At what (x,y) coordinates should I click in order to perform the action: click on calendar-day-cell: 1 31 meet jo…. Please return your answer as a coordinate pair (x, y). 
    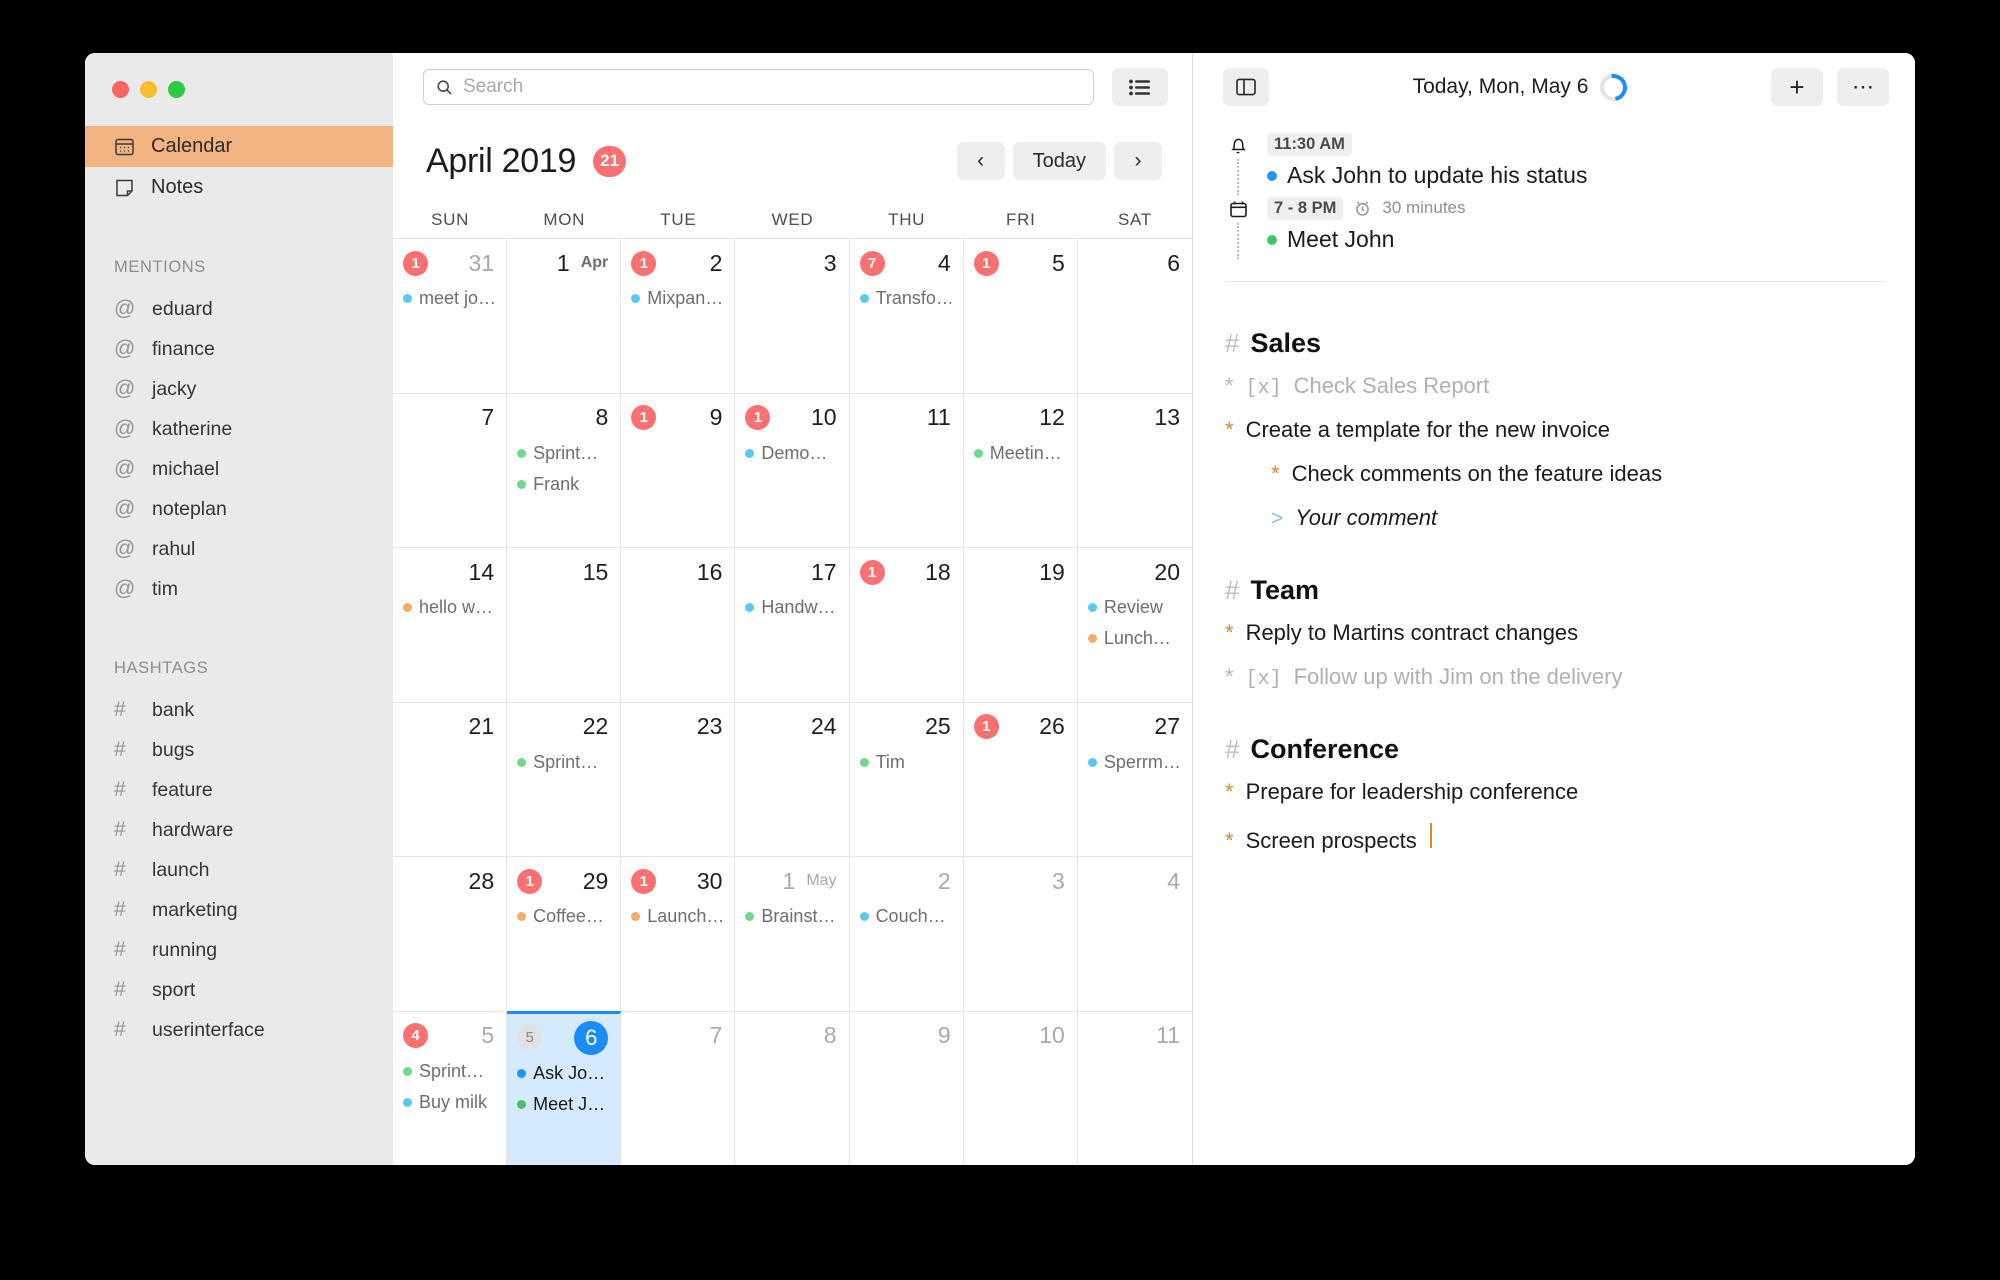
    Looking at the image, I should click on (450, 316).